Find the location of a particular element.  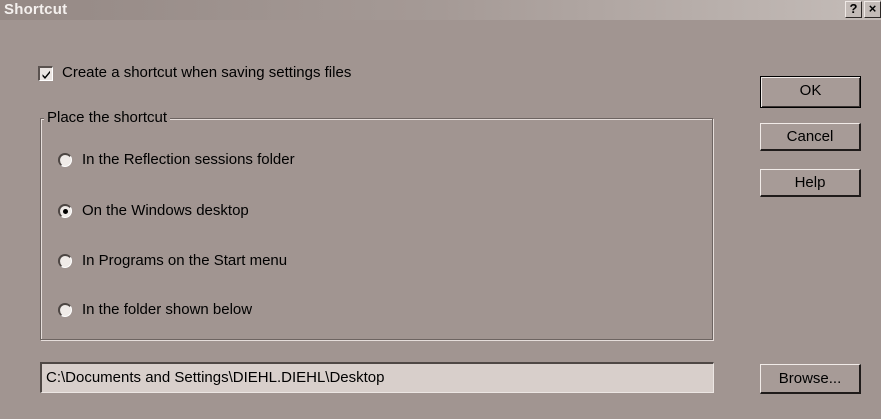

radio-programs-start-menu is located at coordinates (65, 261).